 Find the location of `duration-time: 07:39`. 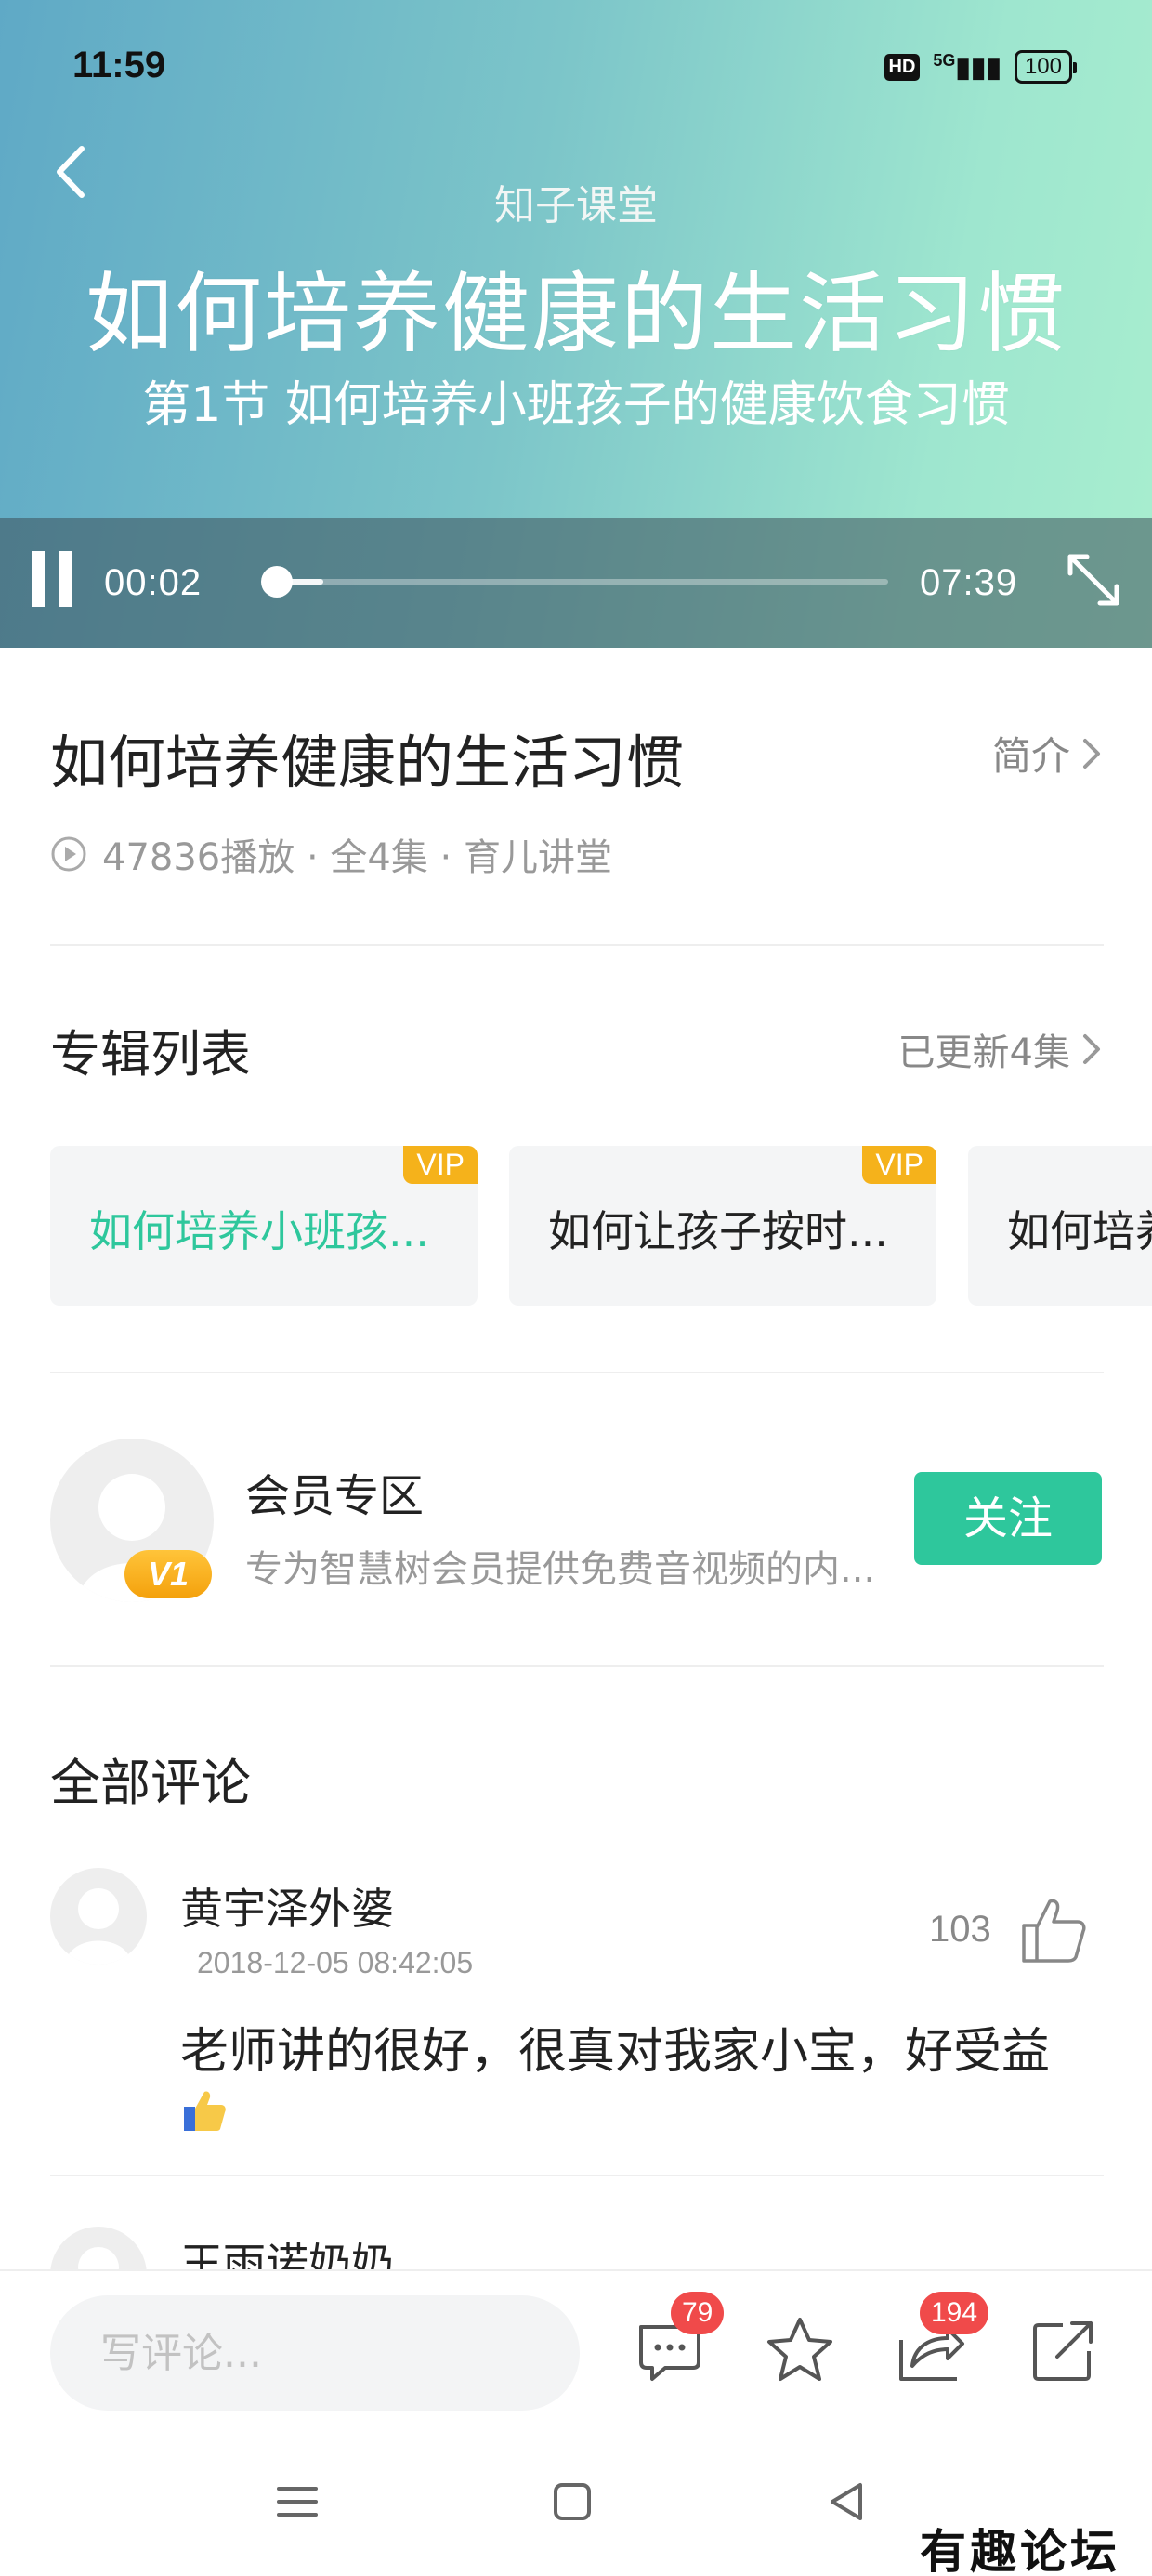

duration-time: 07:39 is located at coordinates (969, 582).